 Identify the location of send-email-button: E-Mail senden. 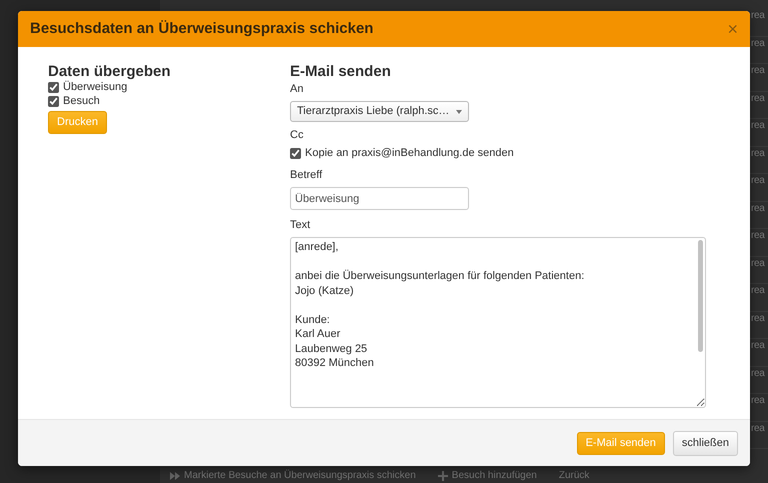
(620, 443).